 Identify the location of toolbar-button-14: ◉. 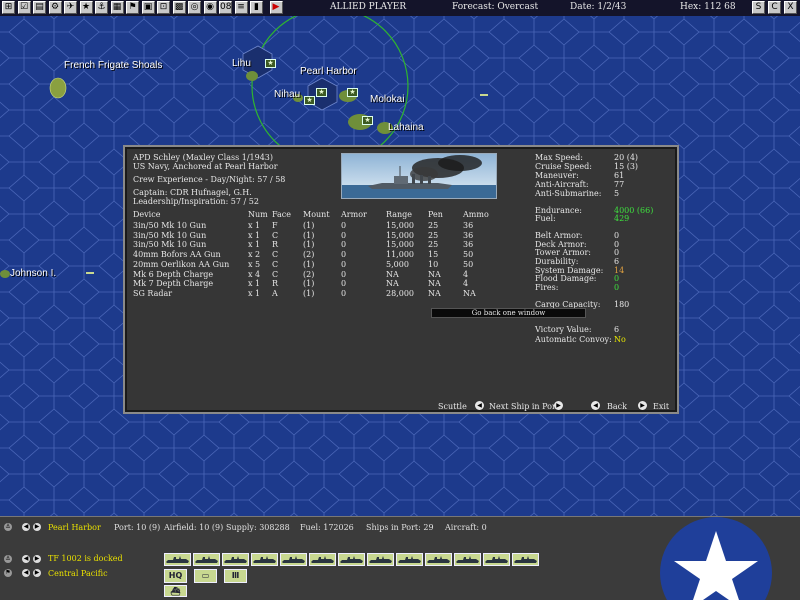
(210, 7).